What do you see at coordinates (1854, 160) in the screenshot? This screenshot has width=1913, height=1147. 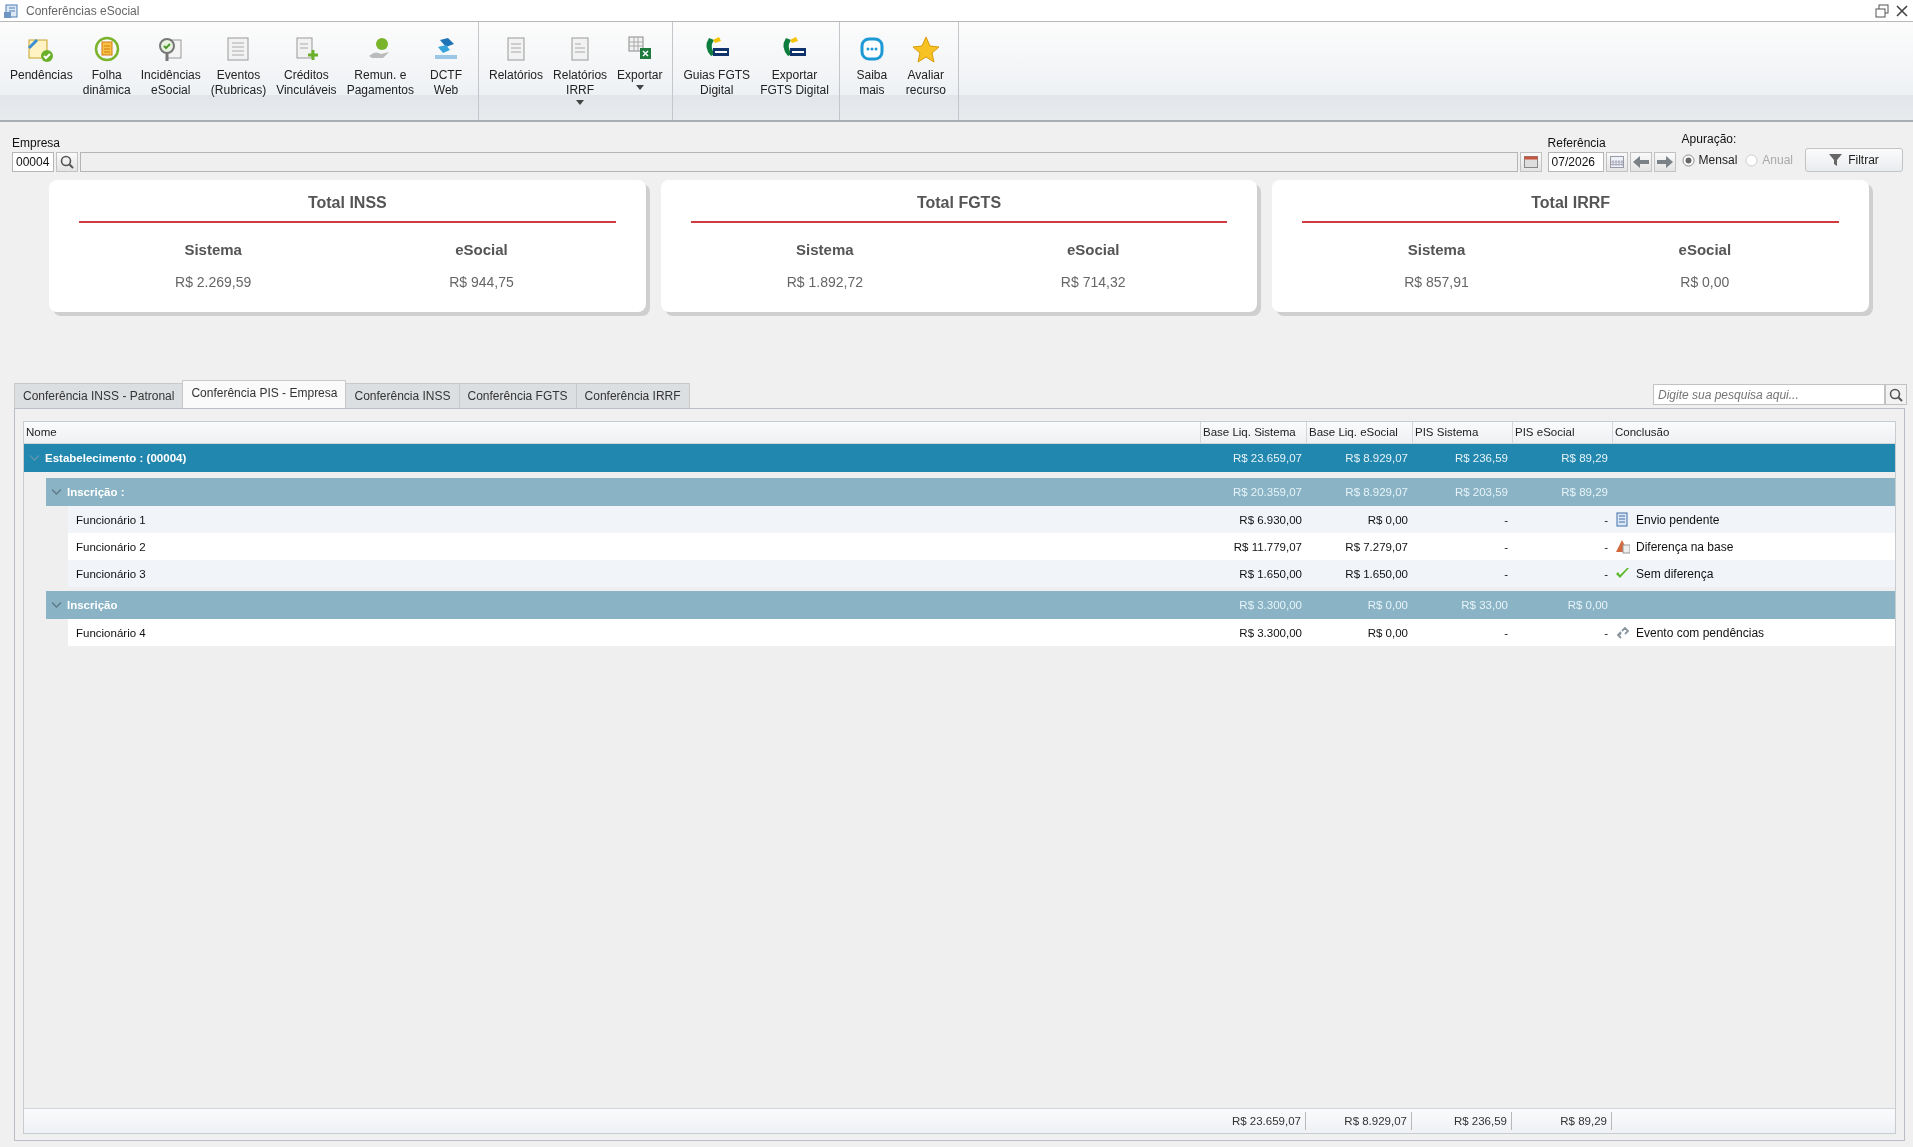 I see `filter-button: Filtrar` at bounding box center [1854, 160].